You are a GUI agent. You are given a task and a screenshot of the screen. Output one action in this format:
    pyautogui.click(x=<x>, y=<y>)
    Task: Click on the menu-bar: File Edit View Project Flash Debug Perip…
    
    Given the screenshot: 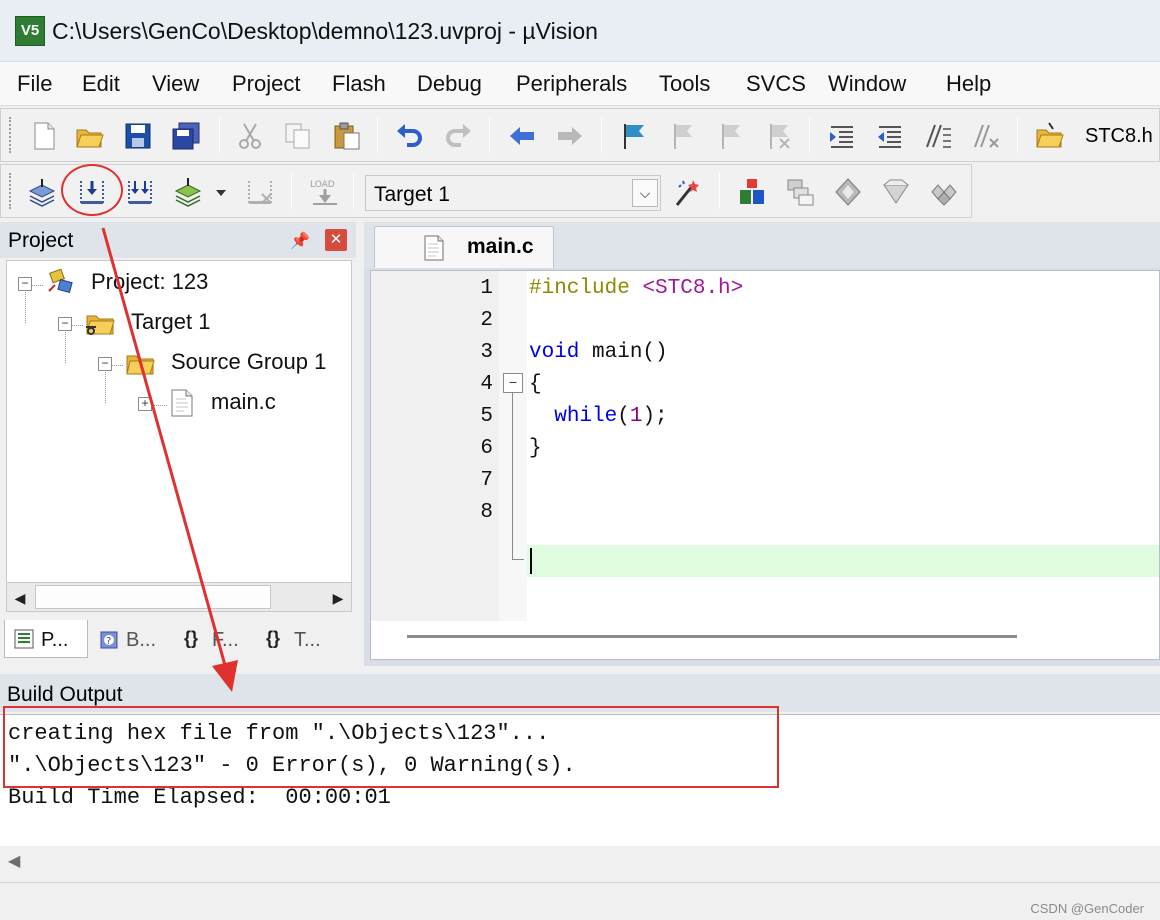 What is the action you would take?
    pyautogui.click(x=580, y=84)
    